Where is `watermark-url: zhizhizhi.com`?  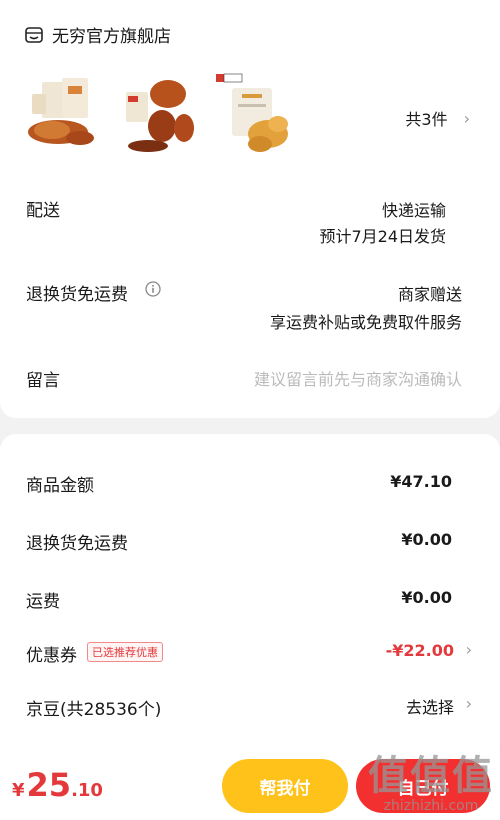 watermark-url: zhizhizhi.com is located at coordinates (431, 806).